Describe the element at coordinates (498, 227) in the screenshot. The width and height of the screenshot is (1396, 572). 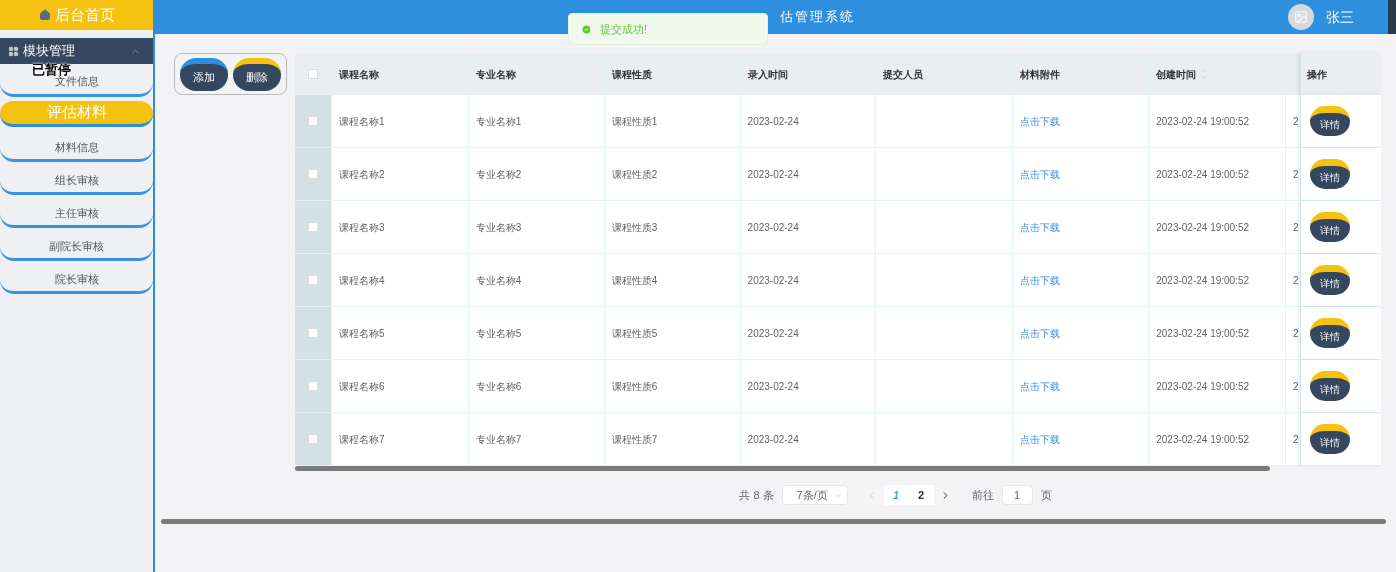
I see `table-cell-text: 专业名称3` at that location.